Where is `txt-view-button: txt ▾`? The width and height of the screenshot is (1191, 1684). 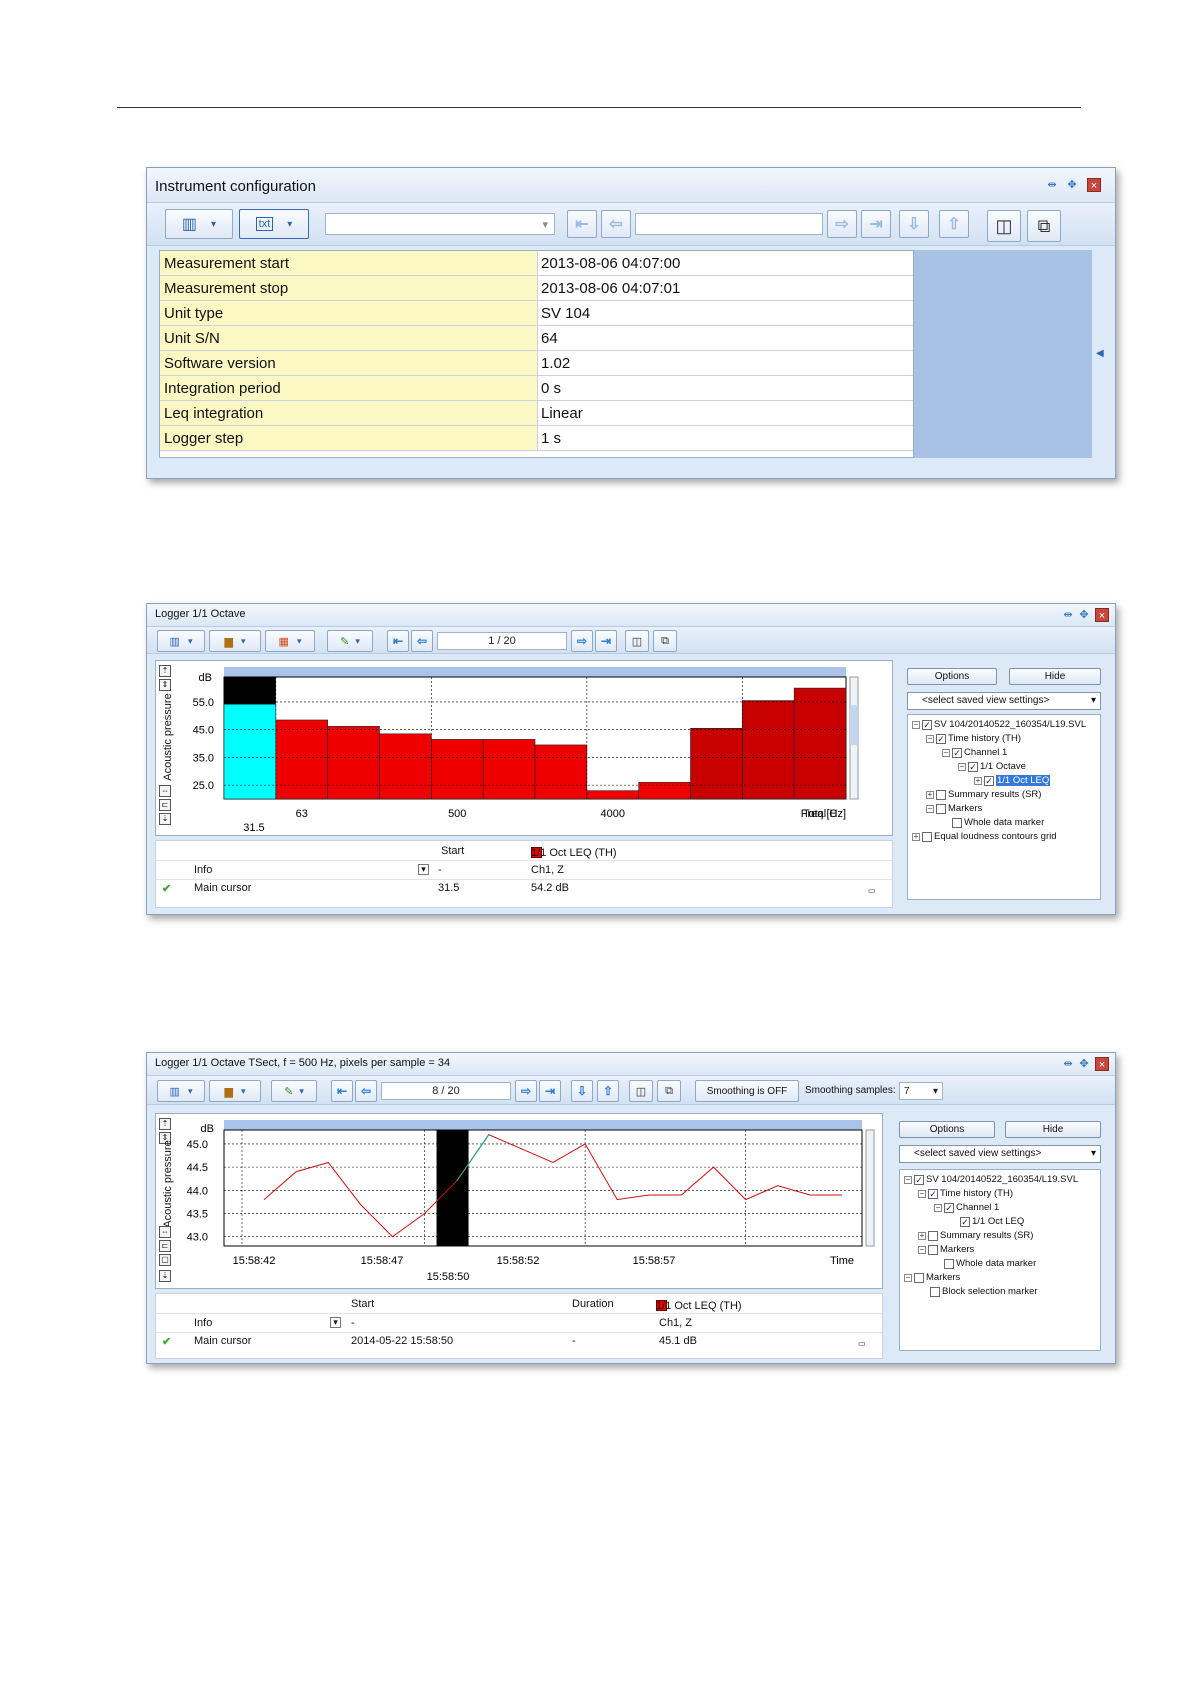
txt-view-button: txt ▾ is located at coordinates (274, 224).